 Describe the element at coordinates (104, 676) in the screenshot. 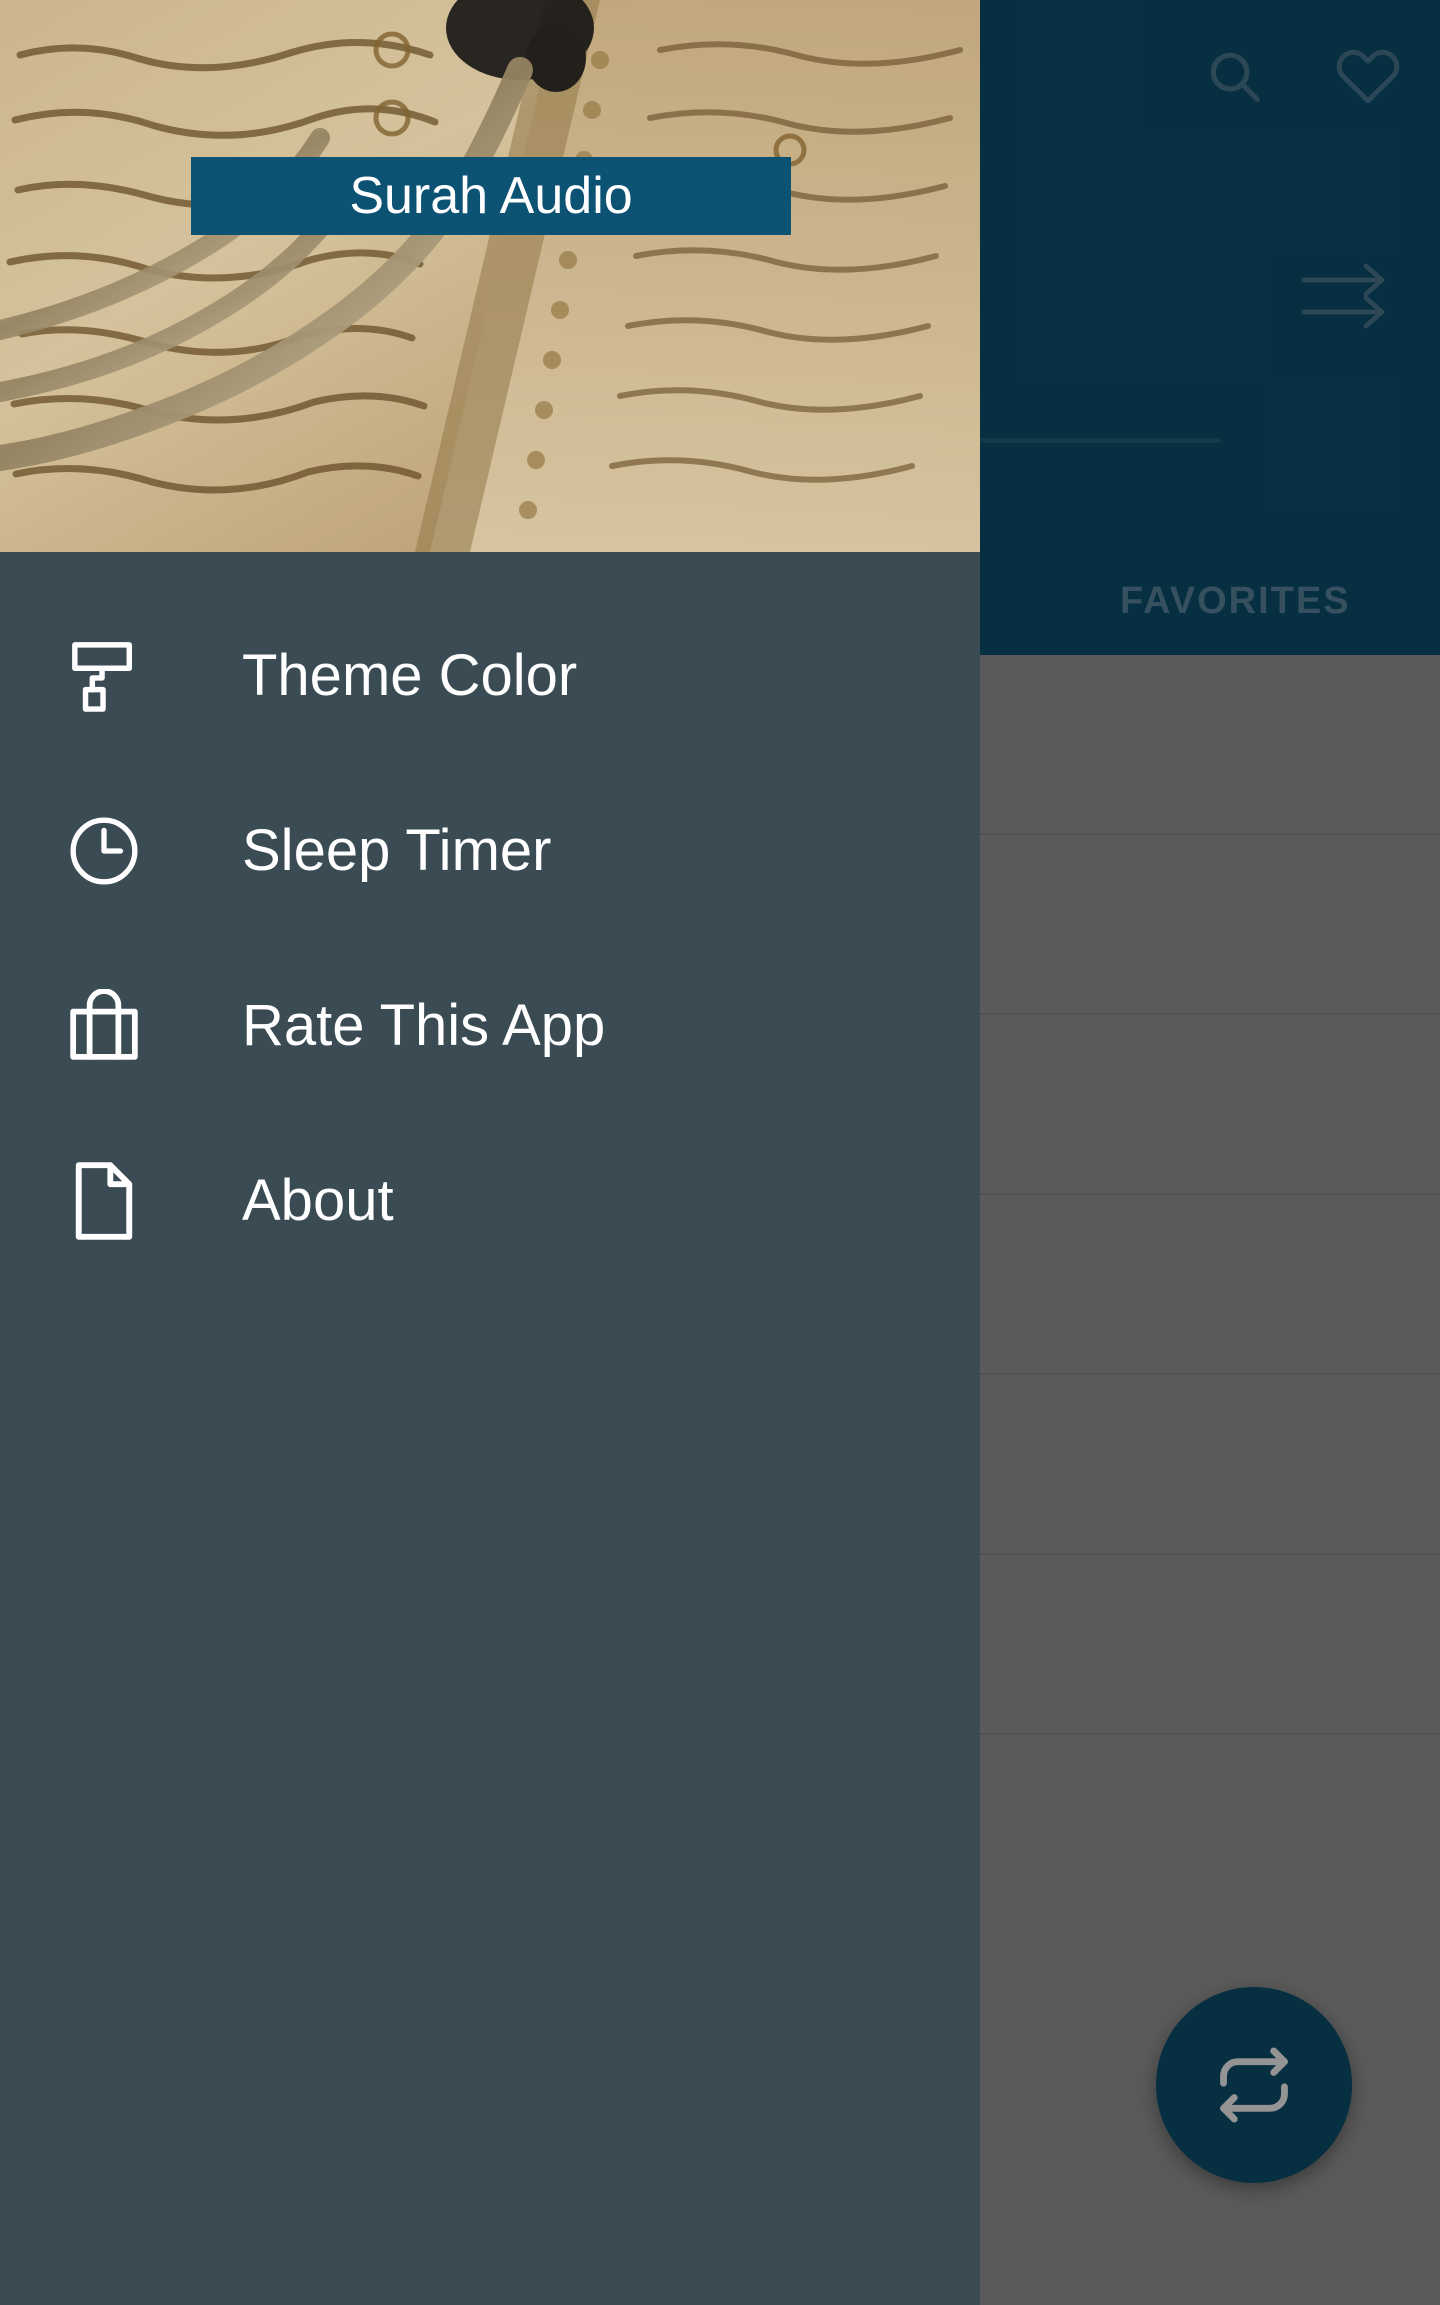

I see `paint-roller-icon` at that location.